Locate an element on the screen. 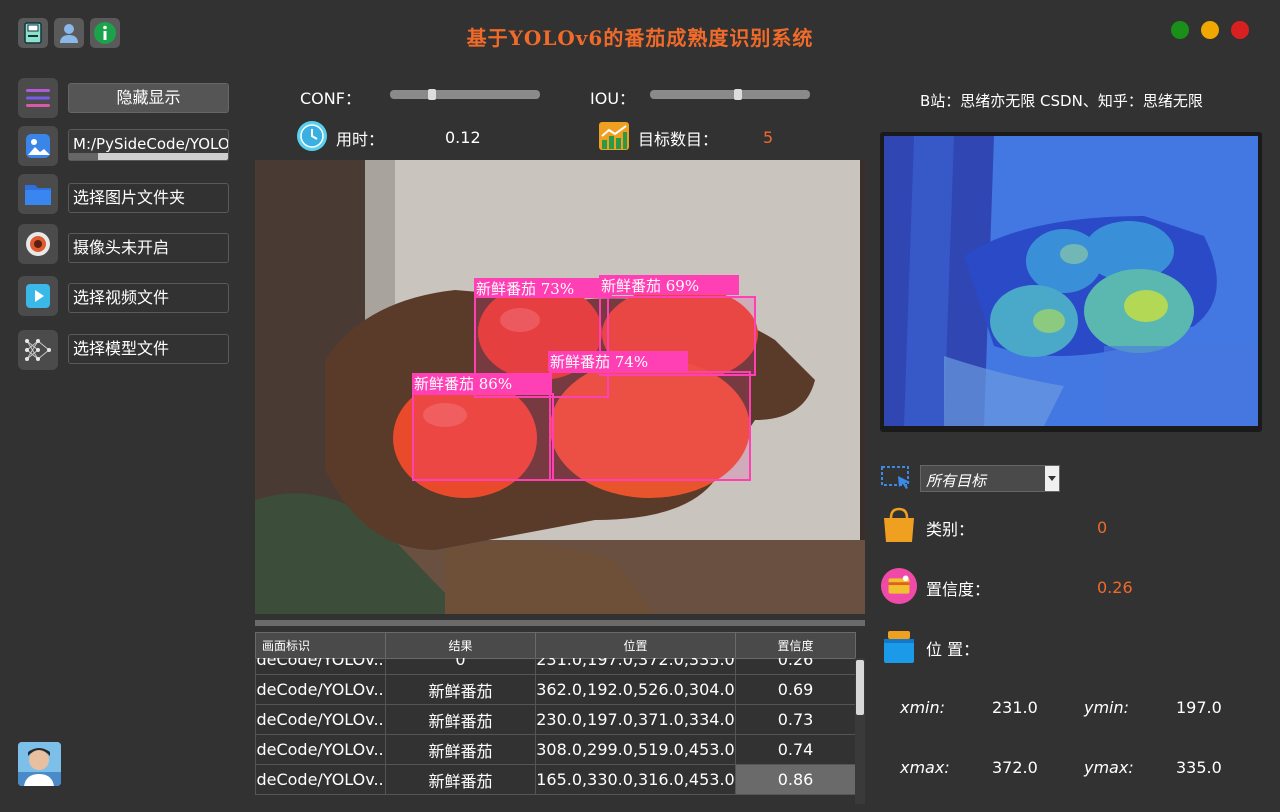 The height and width of the screenshot is (812, 1280). cell-confidence: 0.74 is located at coordinates (795, 749).